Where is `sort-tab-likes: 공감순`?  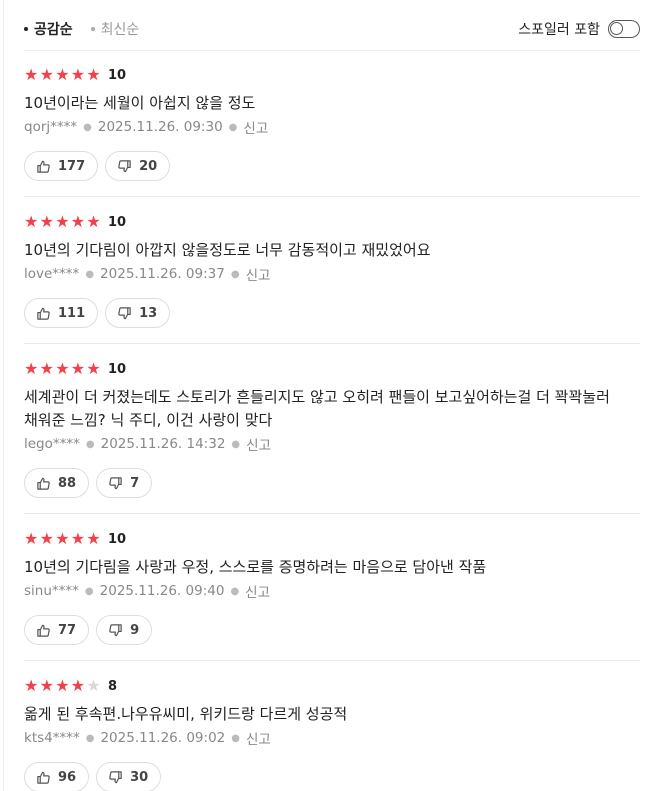
sort-tab-likes: 공감순 is located at coordinates (48, 29).